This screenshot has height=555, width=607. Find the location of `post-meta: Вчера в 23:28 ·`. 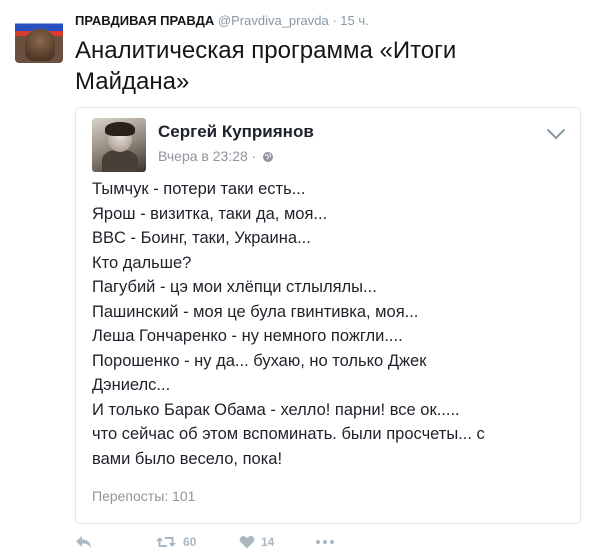

post-meta: Вчера в 23:28 · is located at coordinates (216, 156).